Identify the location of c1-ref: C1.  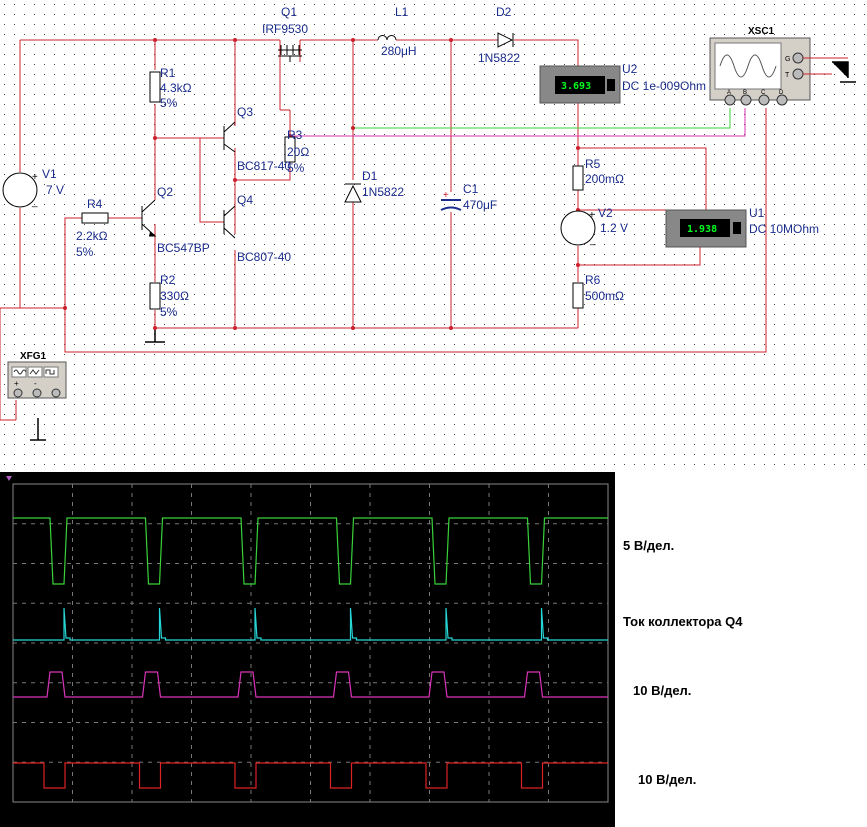
(471, 189).